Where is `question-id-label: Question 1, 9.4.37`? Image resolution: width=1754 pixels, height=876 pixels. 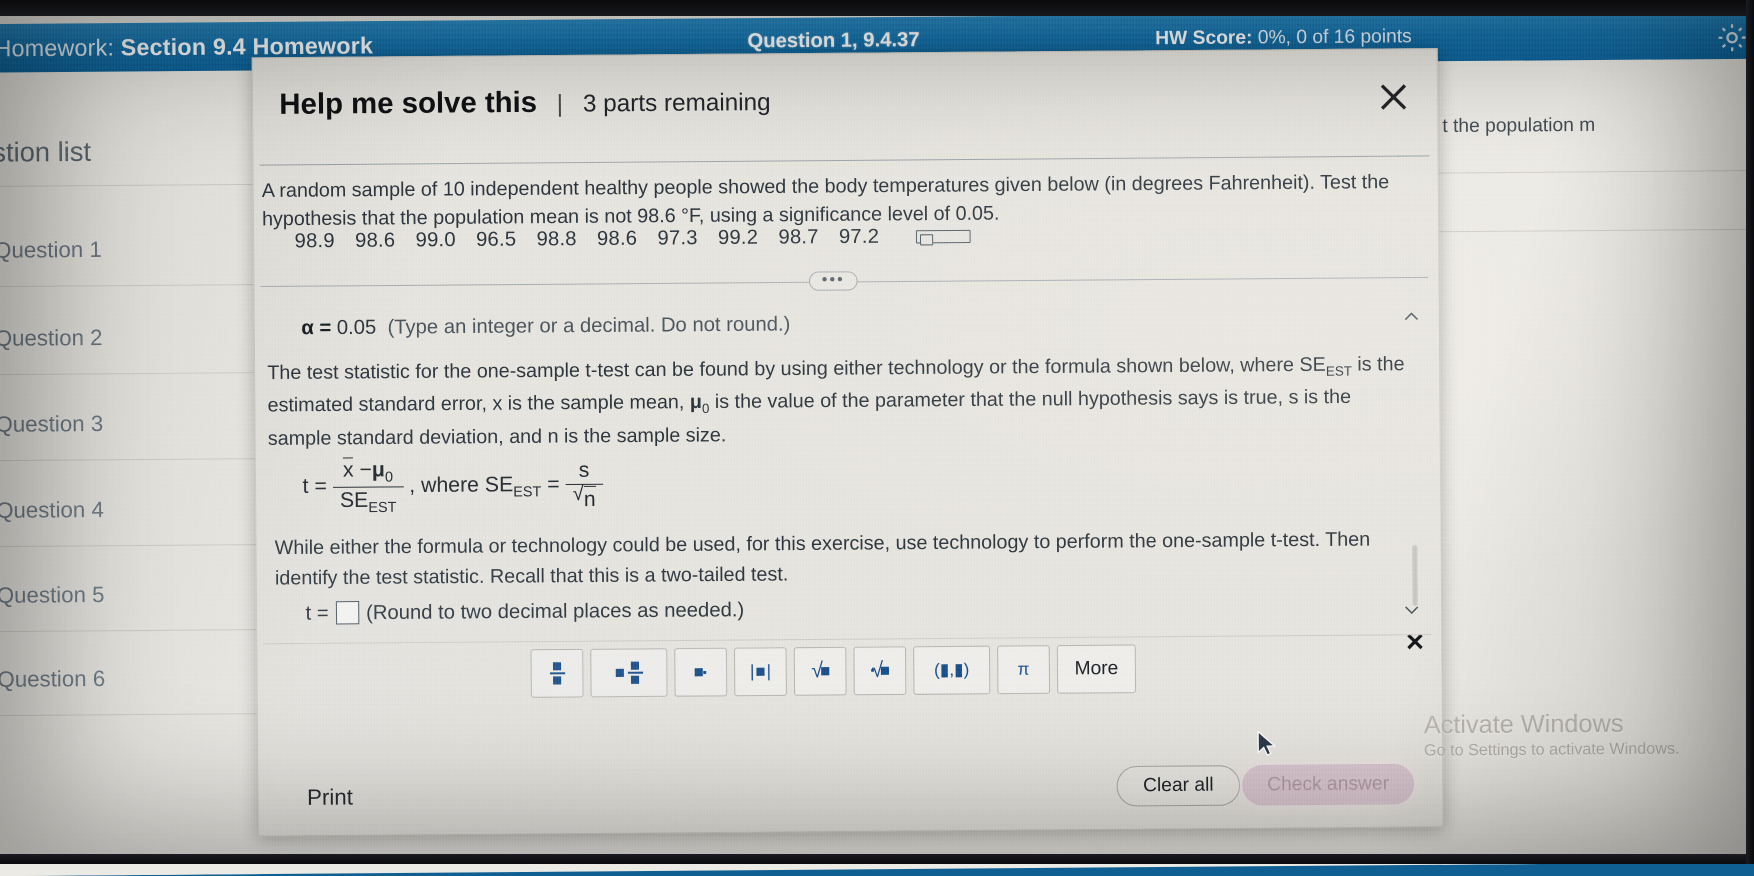 question-id-label: Question 1, 9.4.37 is located at coordinates (833, 40).